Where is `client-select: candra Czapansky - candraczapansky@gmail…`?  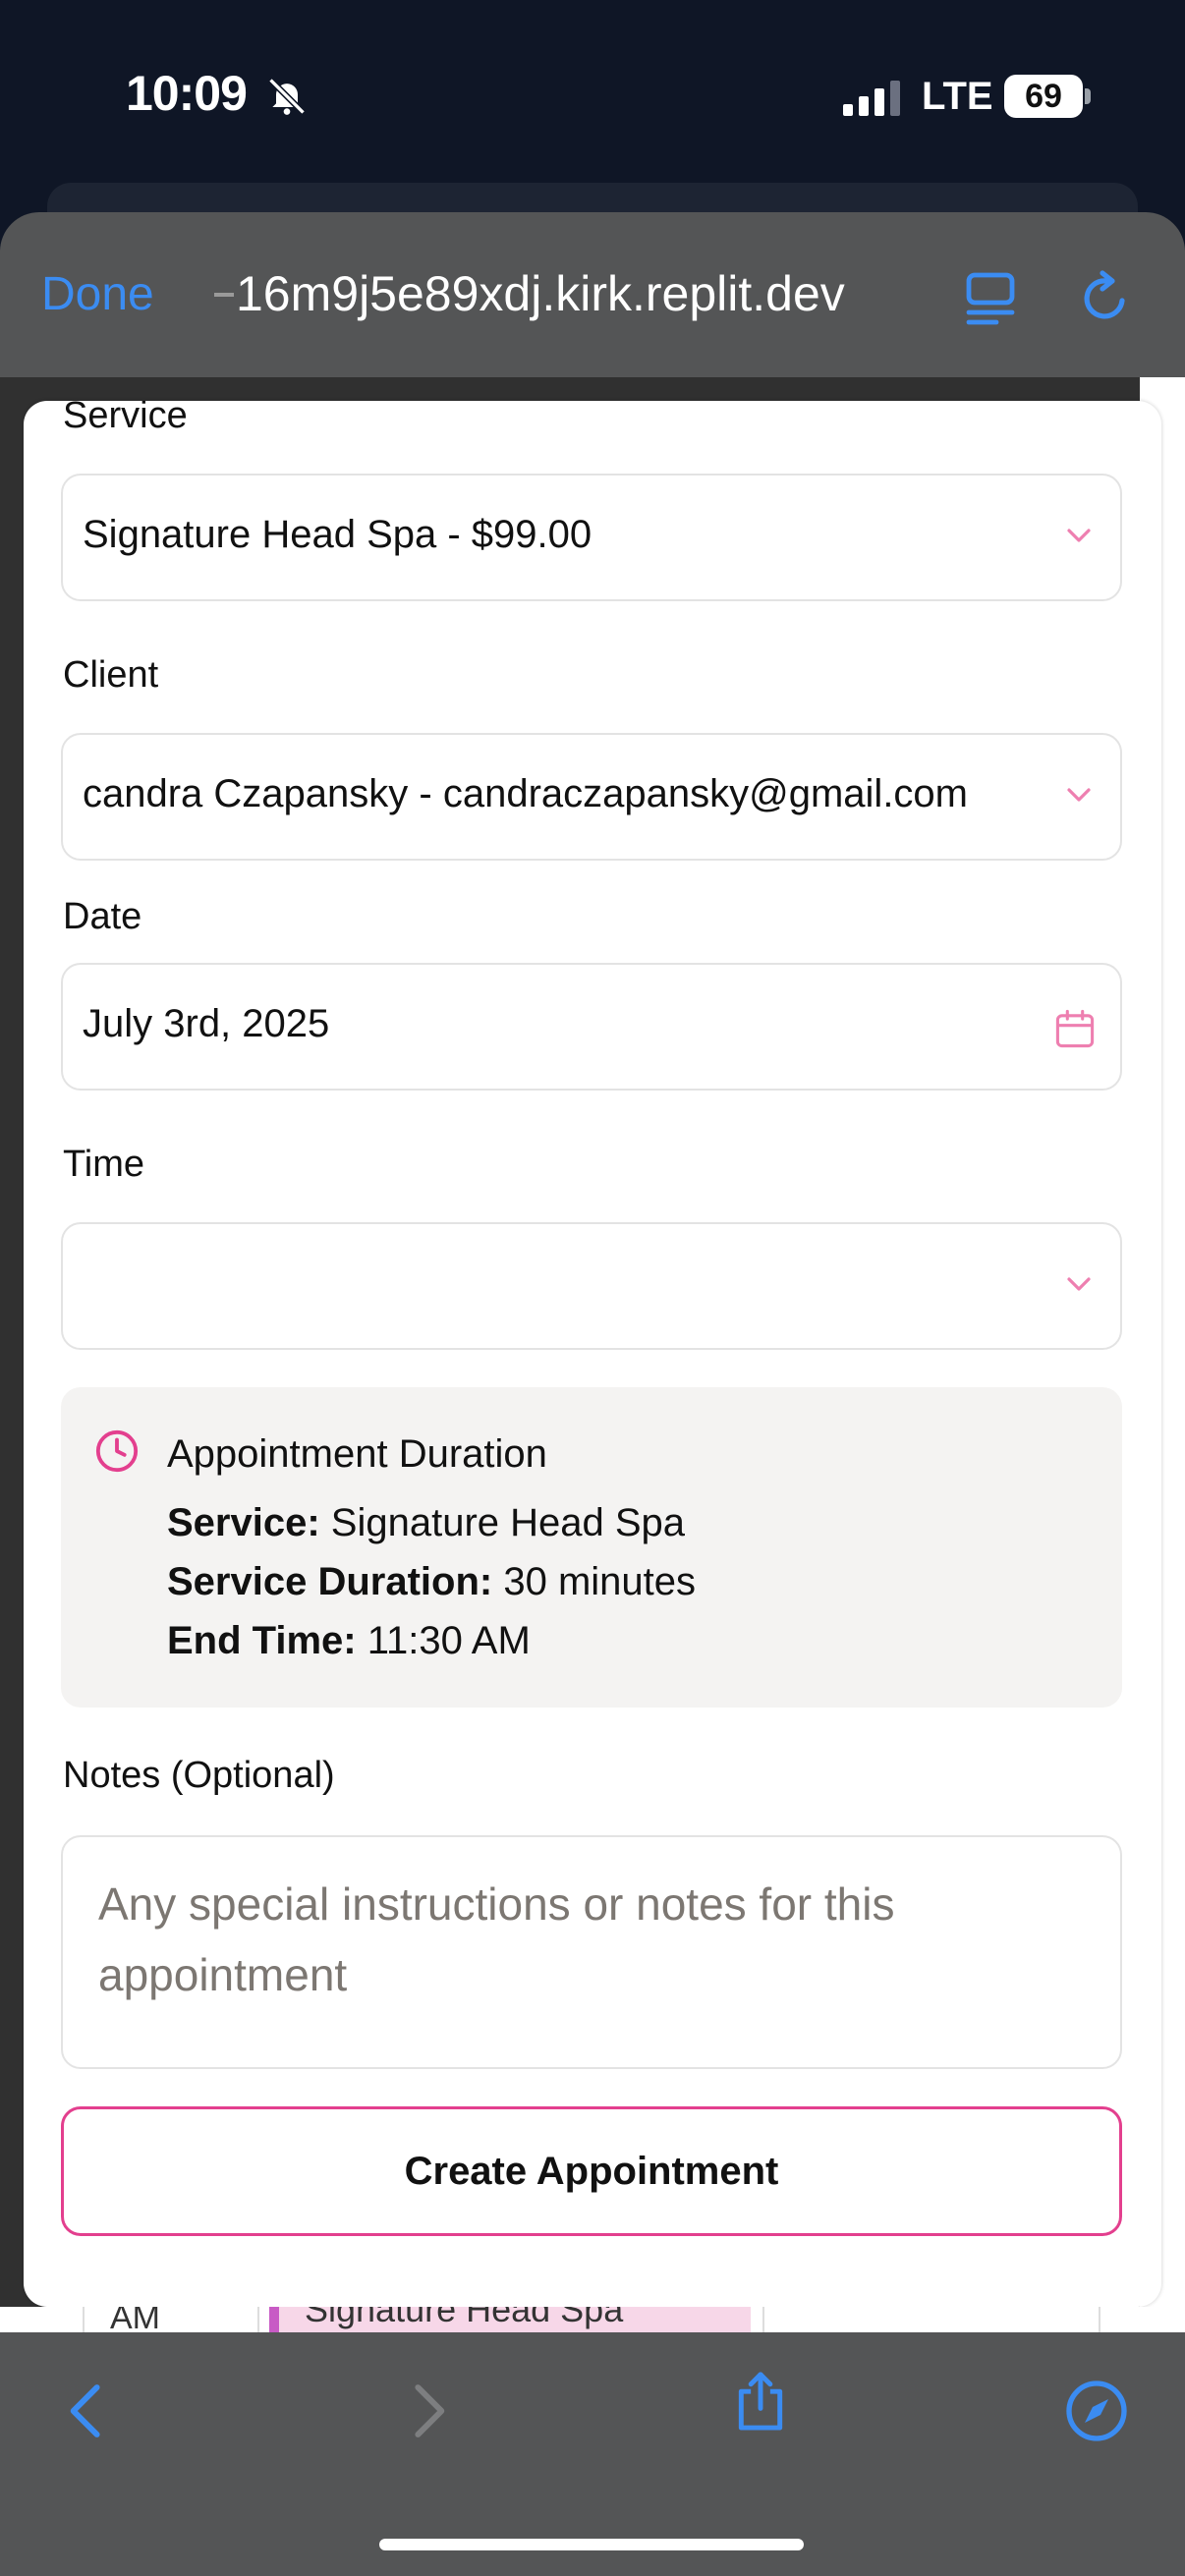
client-select: candra Czapansky - candraczapansky@gmail… is located at coordinates (592, 797).